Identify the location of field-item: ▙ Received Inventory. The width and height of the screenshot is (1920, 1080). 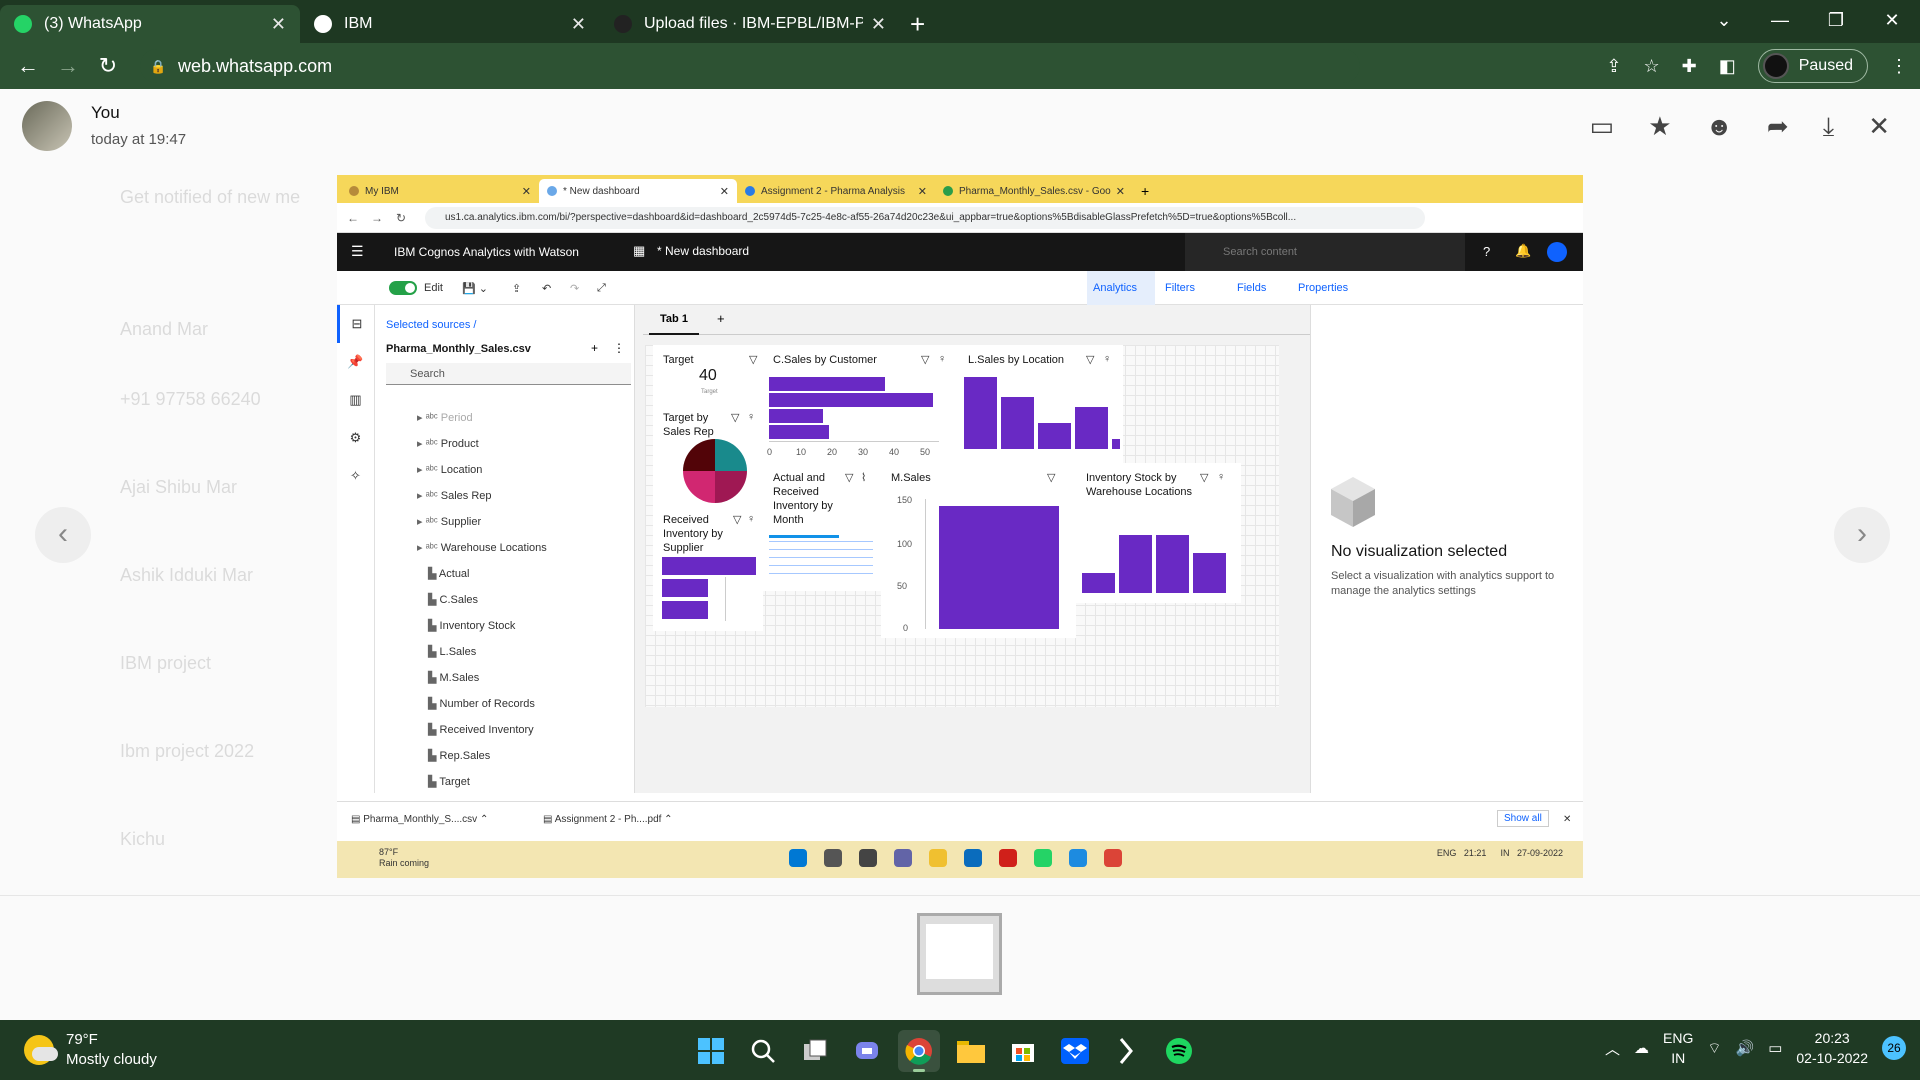
(475, 730).